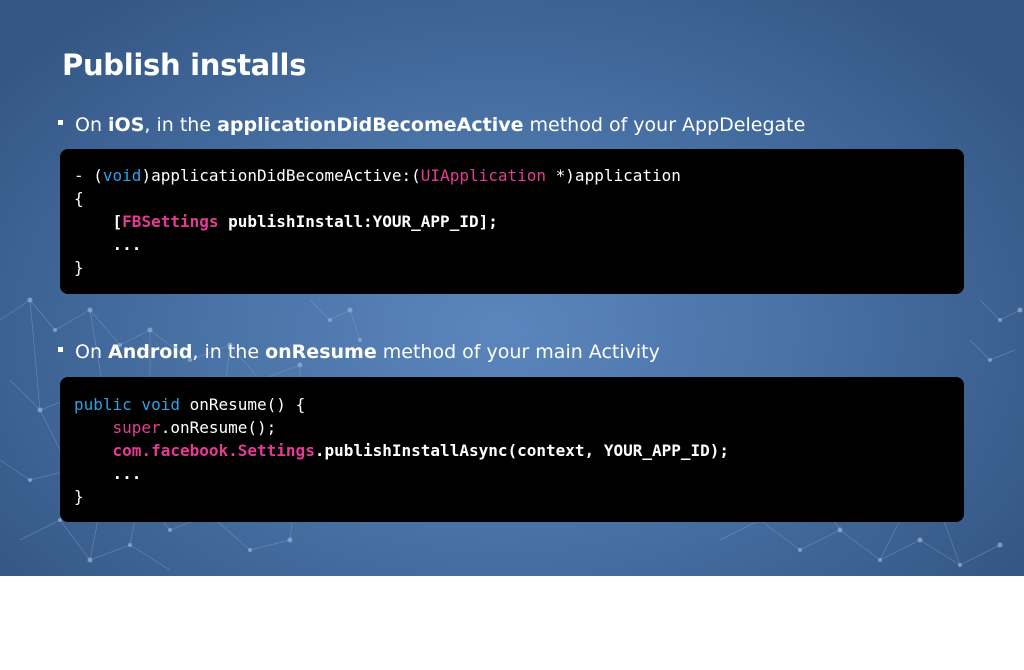 This screenshot has height=670, width=1024. I want to click on ios-bullet-prefix: On, so click(92, 125).